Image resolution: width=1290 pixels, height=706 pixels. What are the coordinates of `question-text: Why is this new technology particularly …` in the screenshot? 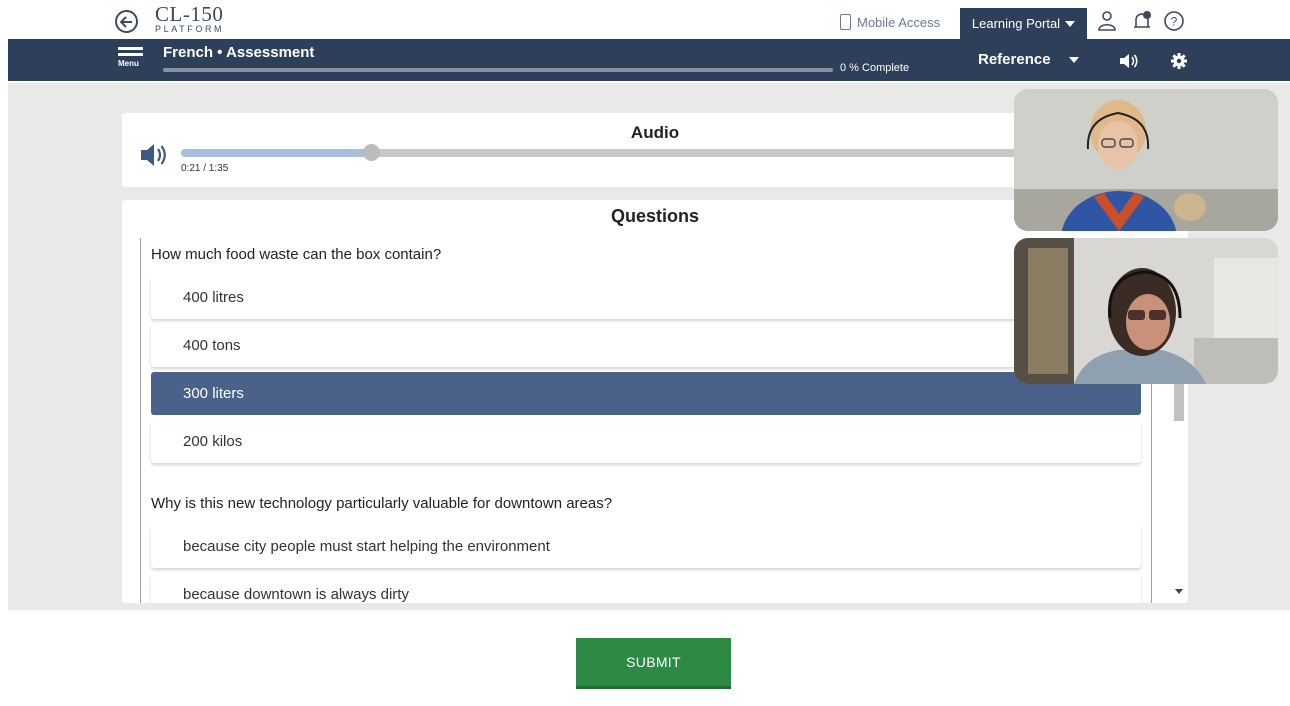 It's located at (382, 503).